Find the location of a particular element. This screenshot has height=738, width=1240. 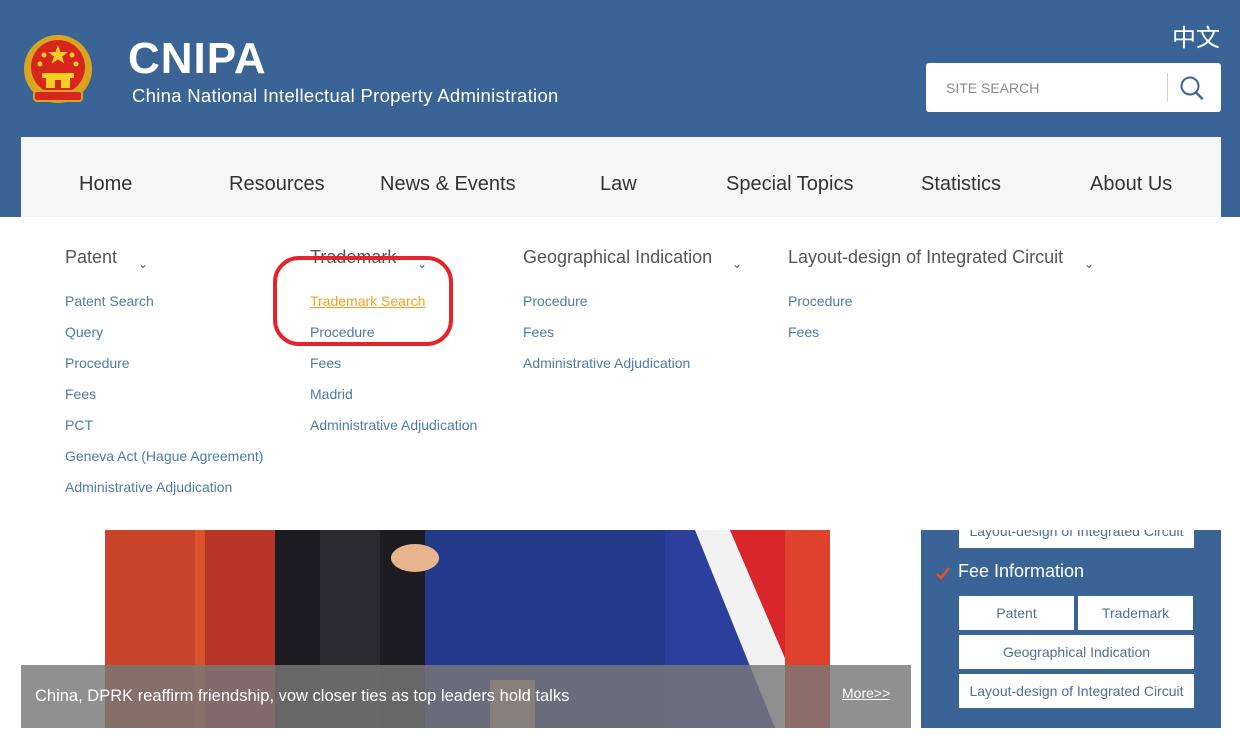

layout-link-fees: Fees is located at coordinates (803, 332).